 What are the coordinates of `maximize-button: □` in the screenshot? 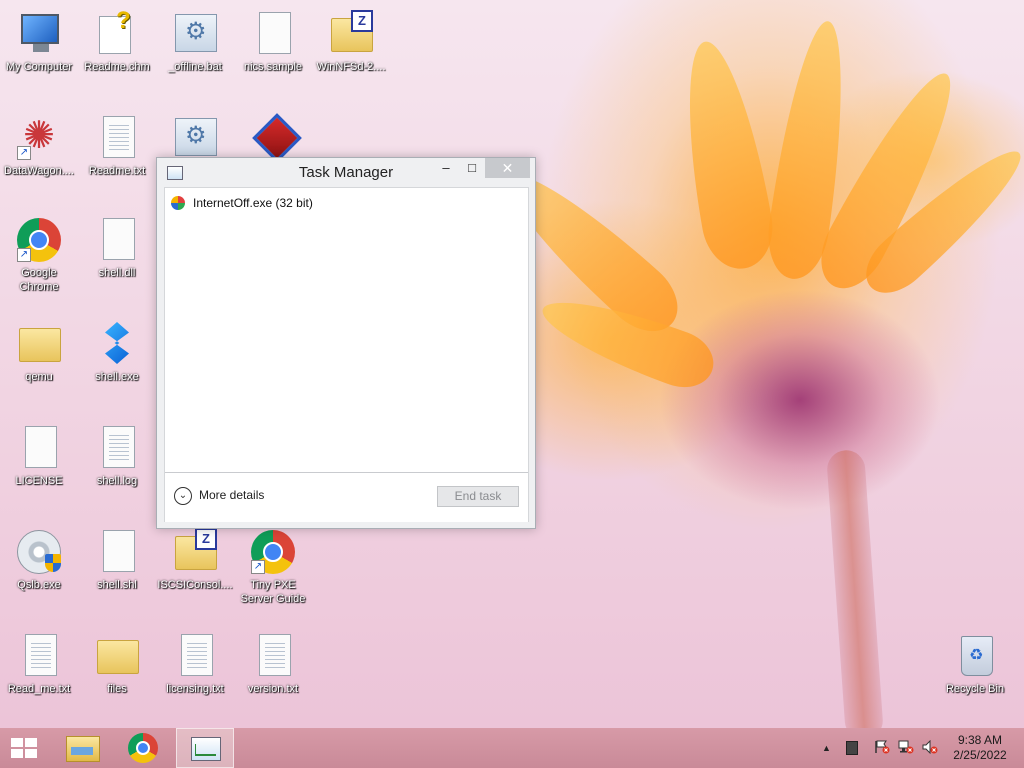 It's located at (472, 168).